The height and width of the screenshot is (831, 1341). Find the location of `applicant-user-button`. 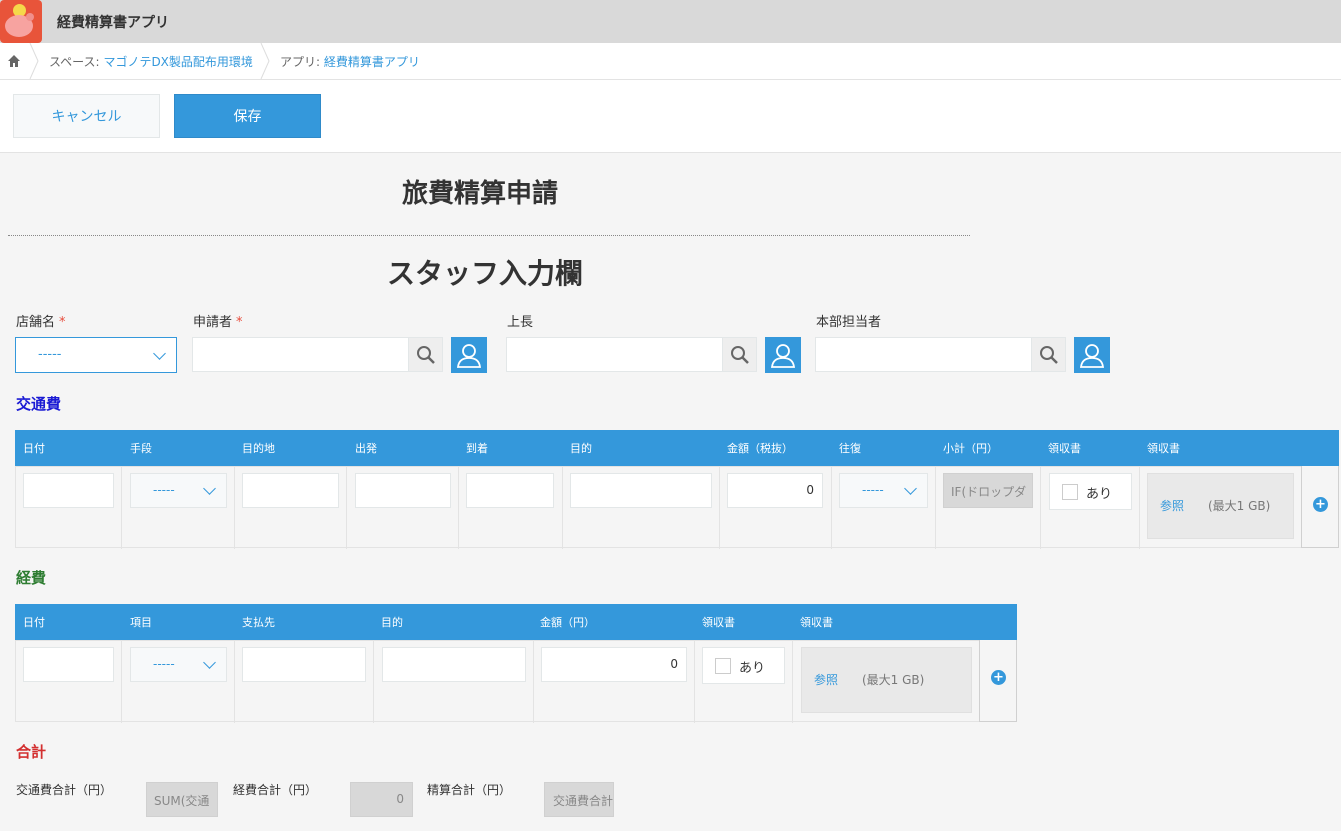

applicant-user-button is located at coordinates (469, 355).